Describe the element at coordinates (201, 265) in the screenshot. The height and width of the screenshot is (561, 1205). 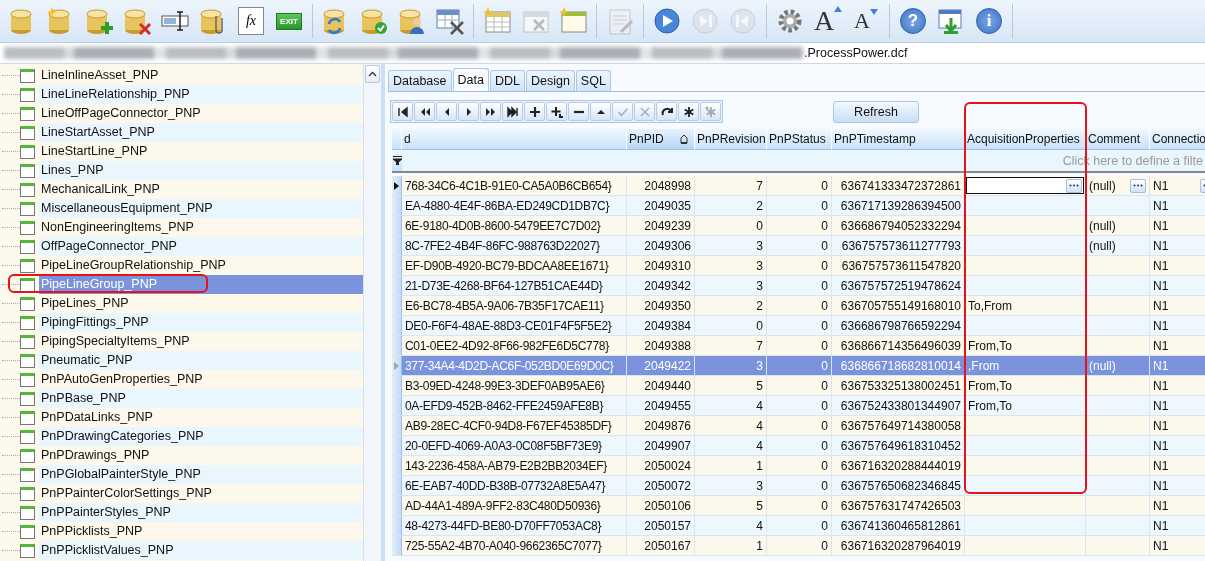
I see `tree-item: PipeLineGroupRelationship_PNP` at that location.